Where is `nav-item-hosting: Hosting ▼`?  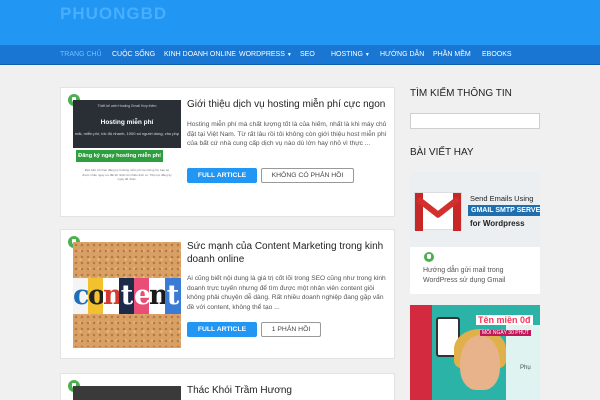
nav-item-hosting: Hosting ▼ is located at coordinates (350, 55).